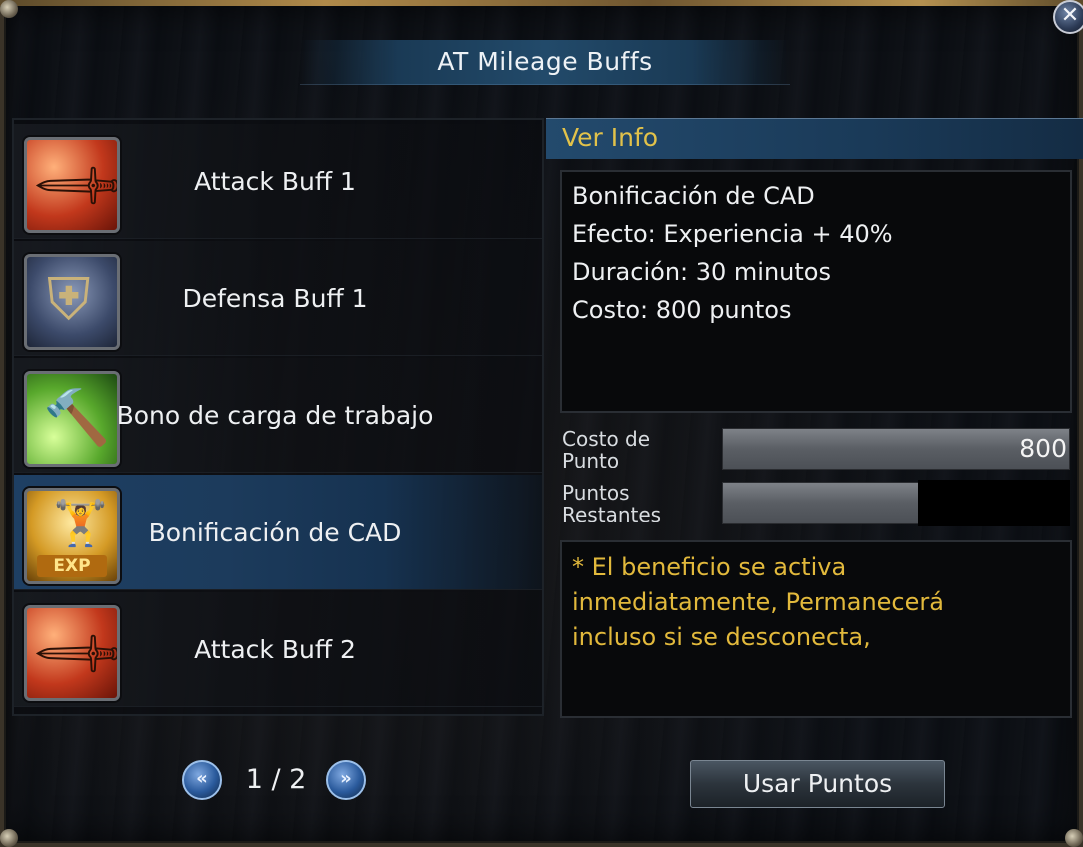  I want to click on corner-rivet-top-left, so click(9, 9).